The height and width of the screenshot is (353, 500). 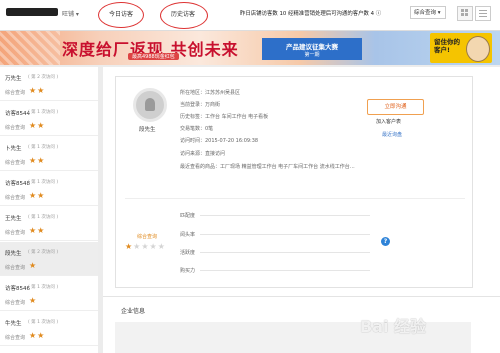 What do you see at coordinates (129, 246) in the screenshot?
I see `filled-star-icon: ★` at bounding box center [129, 246].